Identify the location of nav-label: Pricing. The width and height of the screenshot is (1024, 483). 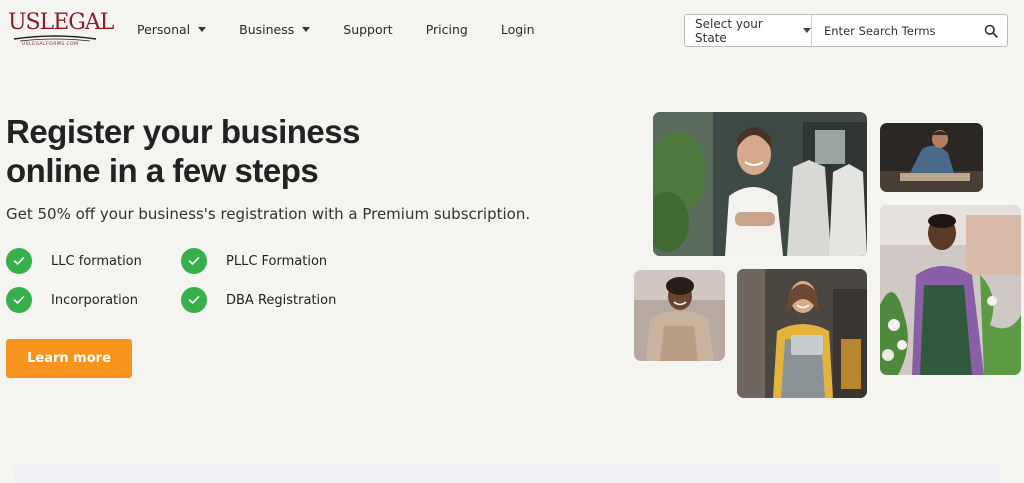
(446, 29).